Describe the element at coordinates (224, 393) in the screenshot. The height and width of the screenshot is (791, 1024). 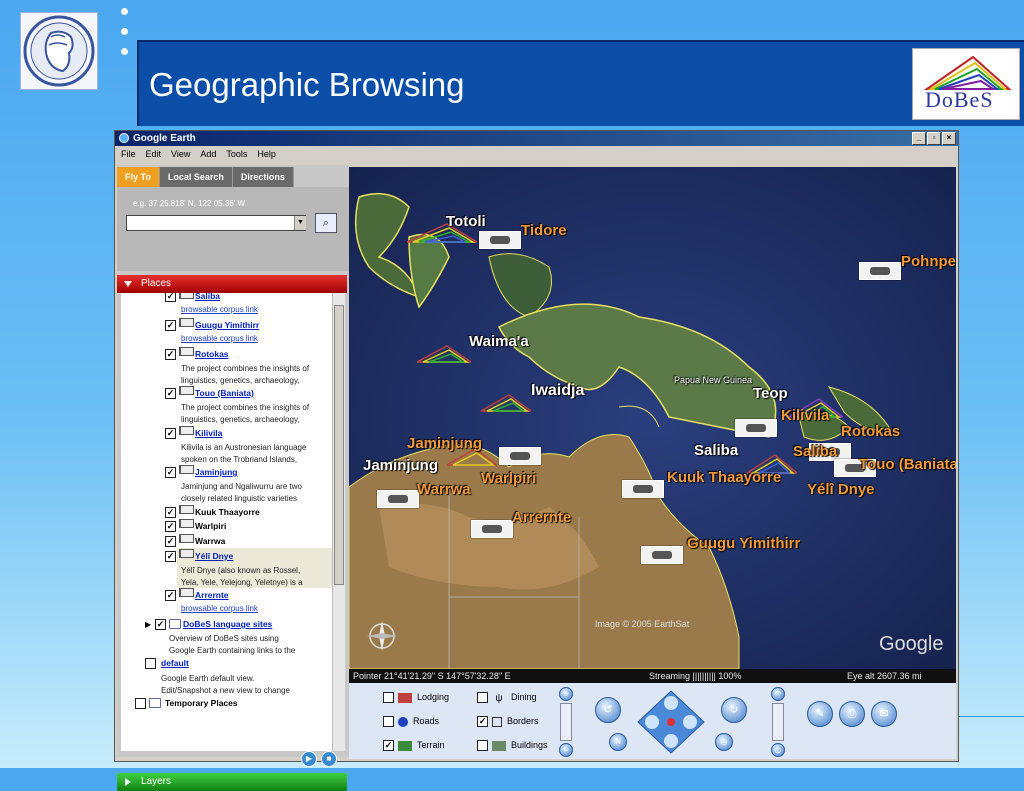
I see `place-touo: Touo (Baniata)` at that location.